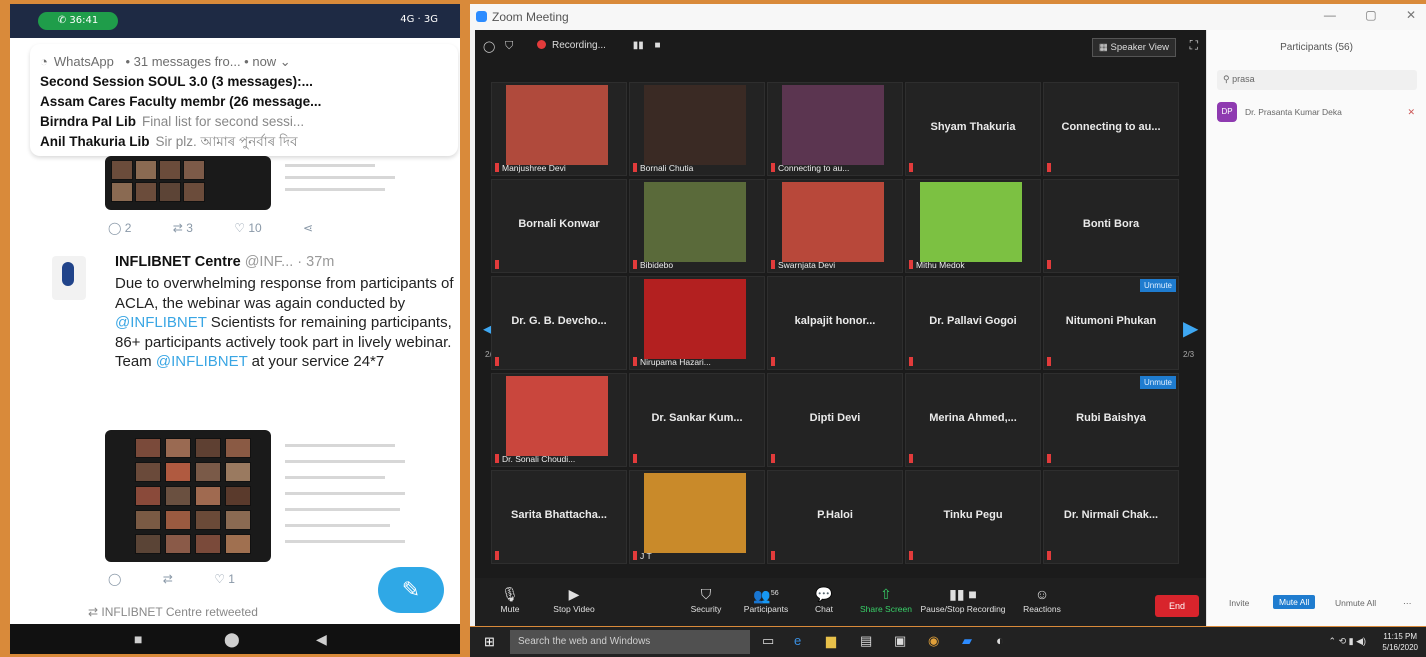 The image size is (1426, 657). What do you see at coordinates (69, 278) in the screenshot?
I see `inflibnet-avatar` at bounding box center [69, 278].